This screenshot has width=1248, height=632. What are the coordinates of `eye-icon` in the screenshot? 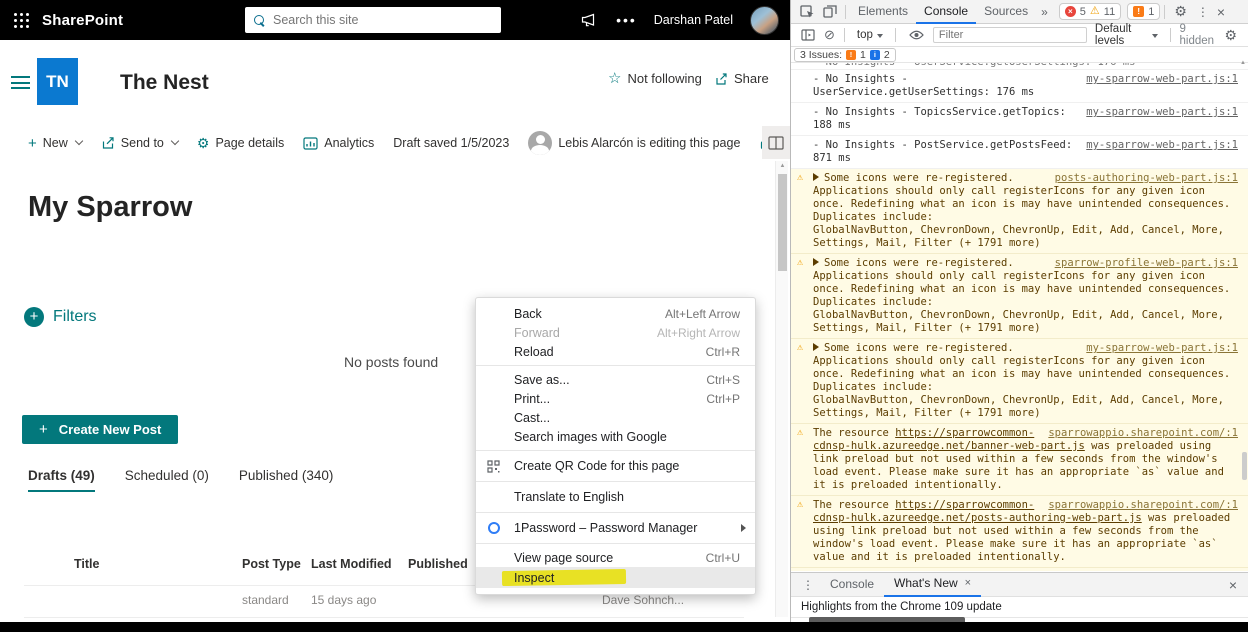 It's located at (916, 35).